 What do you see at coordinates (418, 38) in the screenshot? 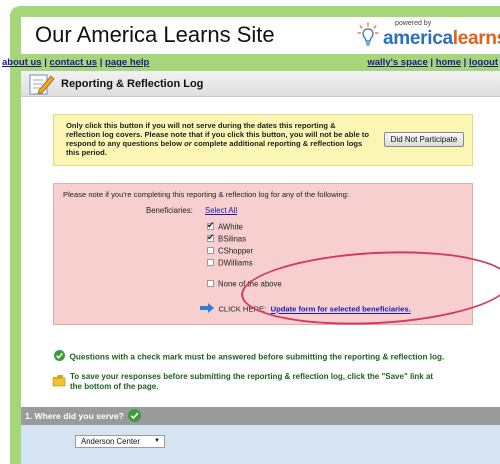
I see `logo-brand-america: america` at bounding box center [418, 38].